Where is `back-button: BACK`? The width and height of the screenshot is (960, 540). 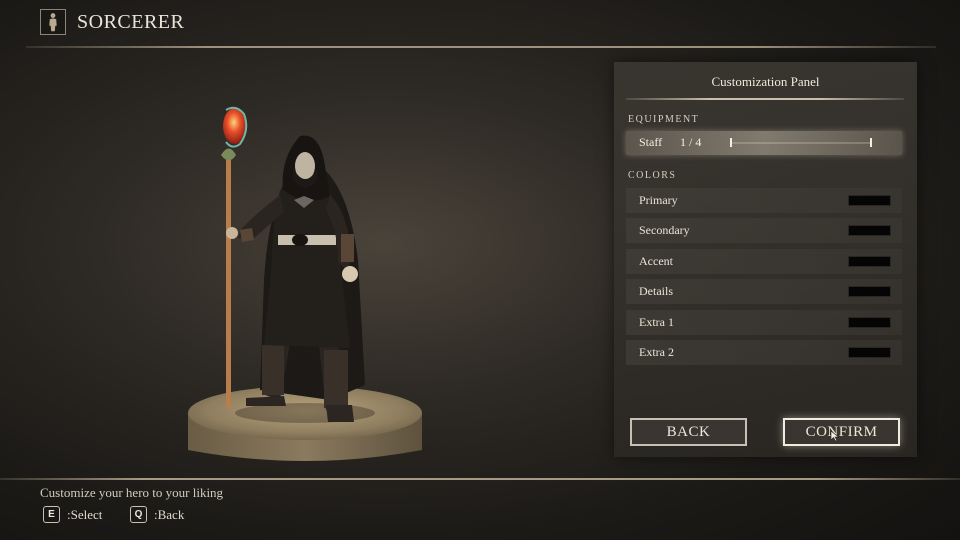 back-button: BACK is located at coordinates (688, 432).